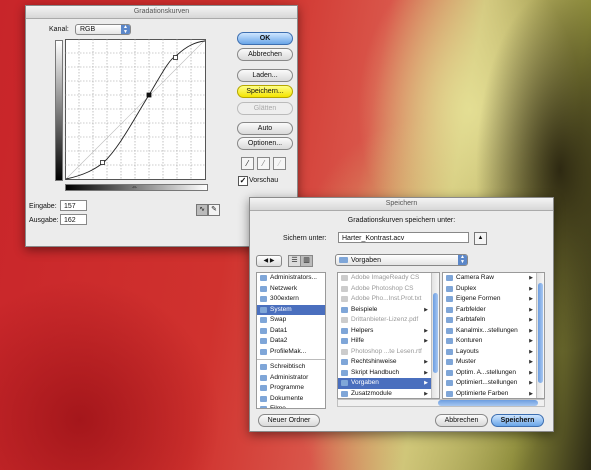 Image resolution: width=591 pixels, height=470 pixels. What do you see at coordinates (403, 237) in the screenshot?
I see `filename-field: Harter_Kontrast.acv` at bounding box center [403, 237].